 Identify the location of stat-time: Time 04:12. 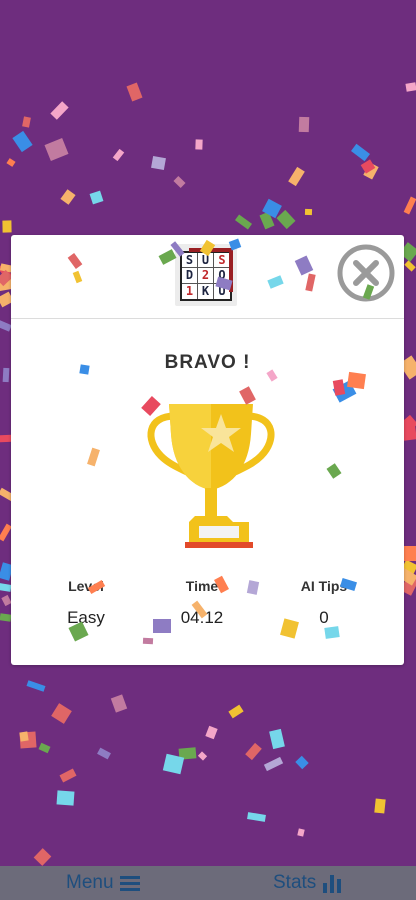
(202, 603).